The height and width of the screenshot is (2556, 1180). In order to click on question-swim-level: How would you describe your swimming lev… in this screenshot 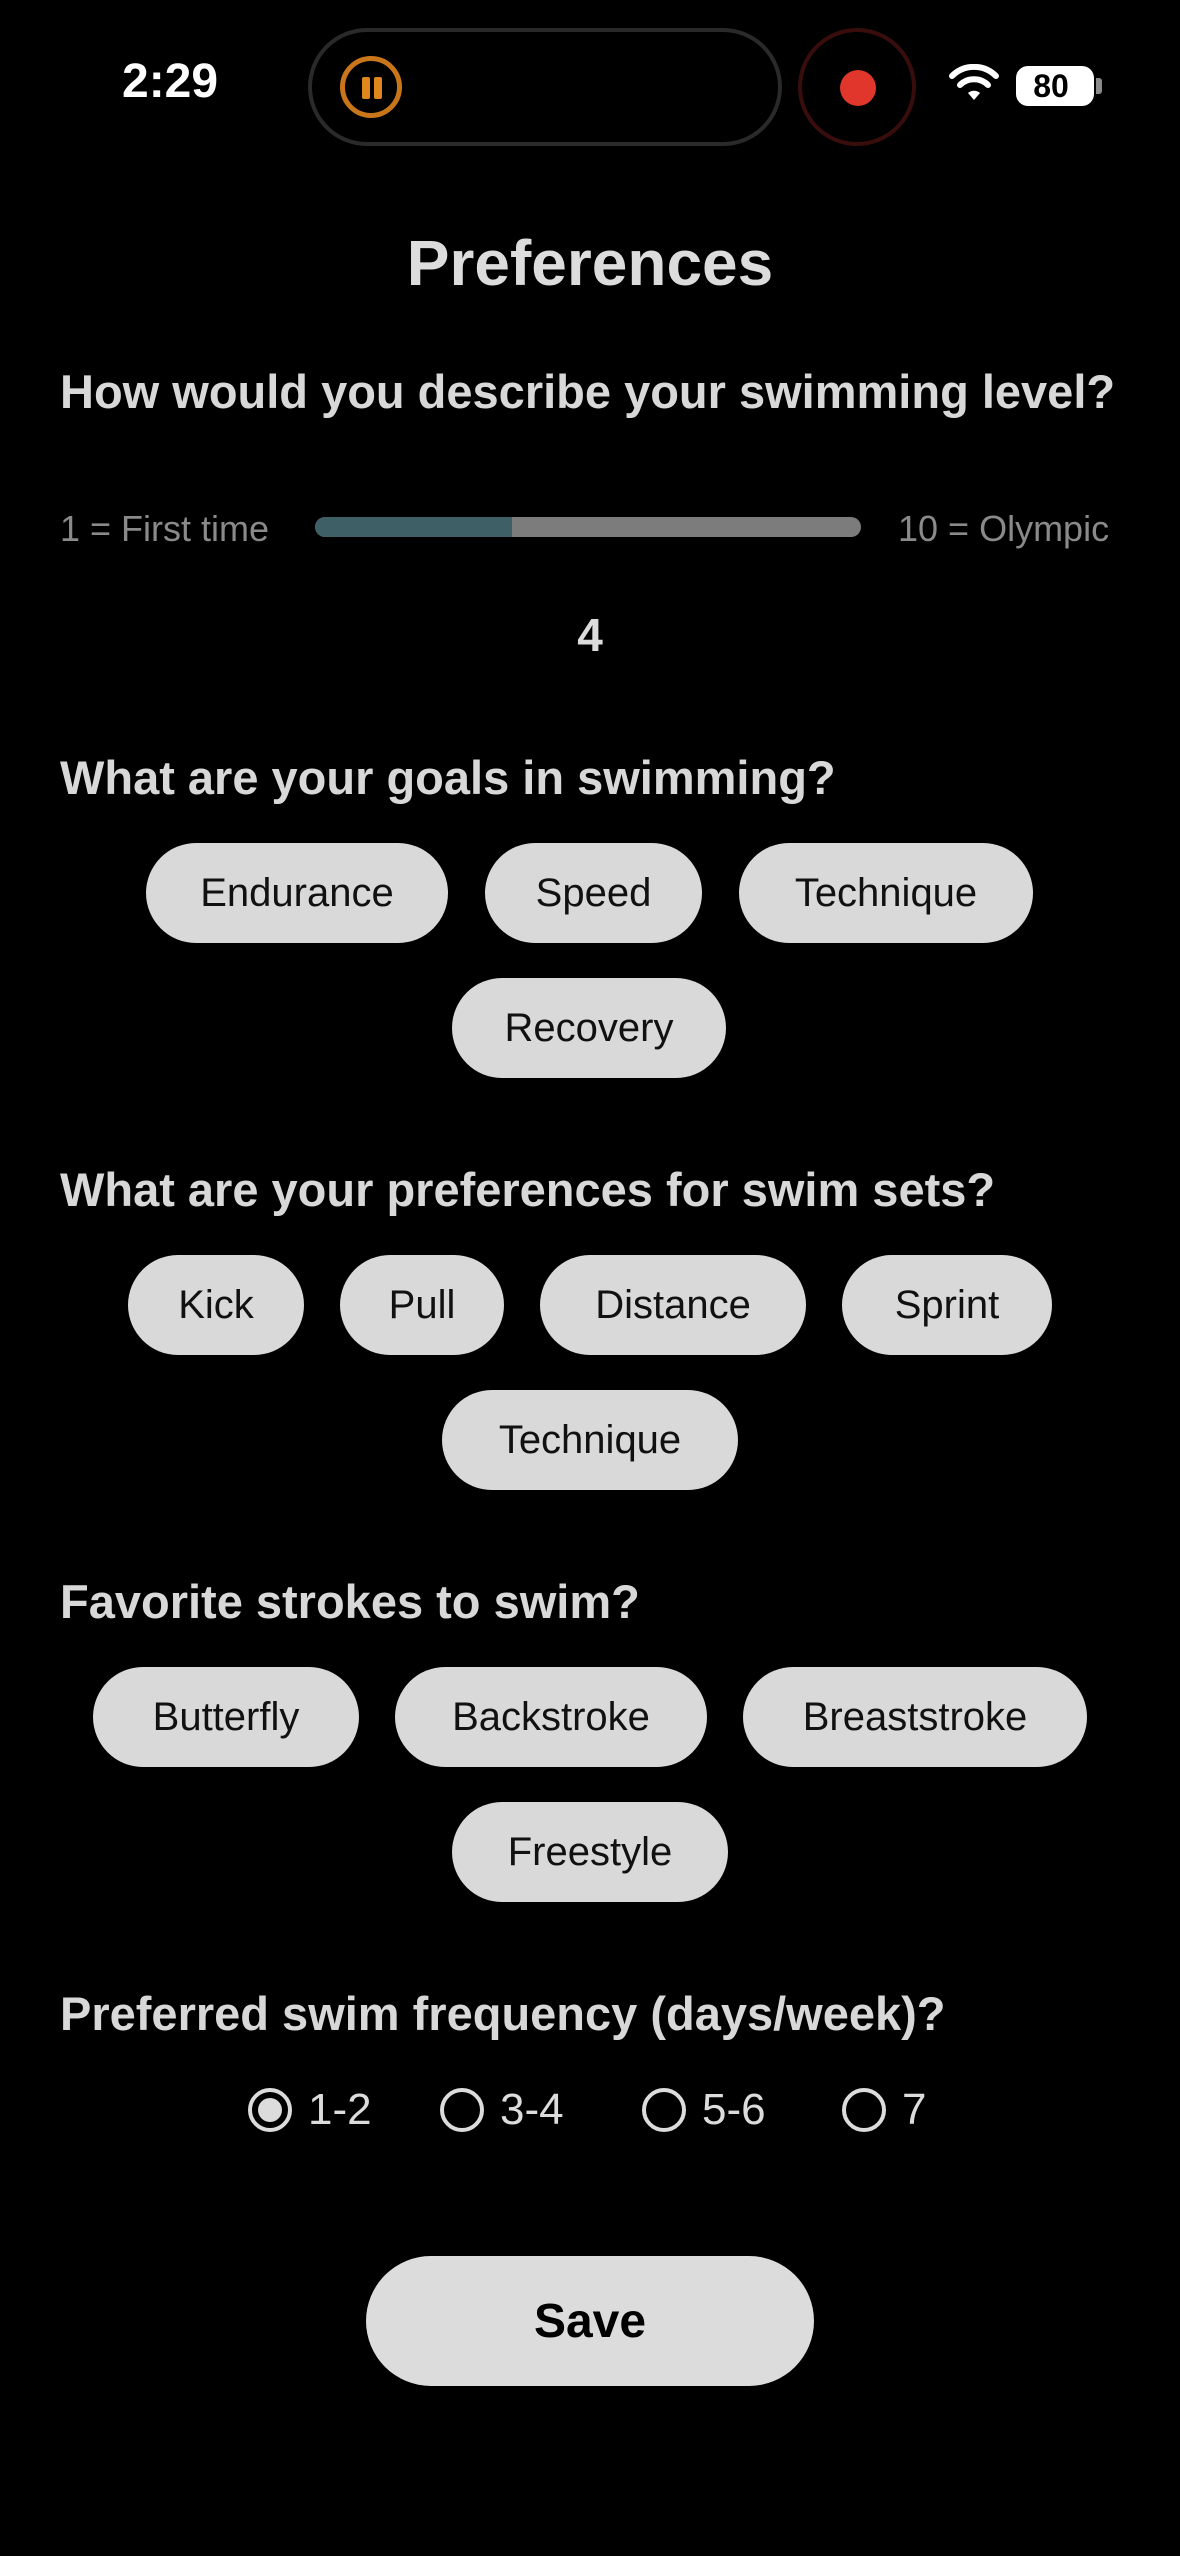, I will do `click(588, 391)`.